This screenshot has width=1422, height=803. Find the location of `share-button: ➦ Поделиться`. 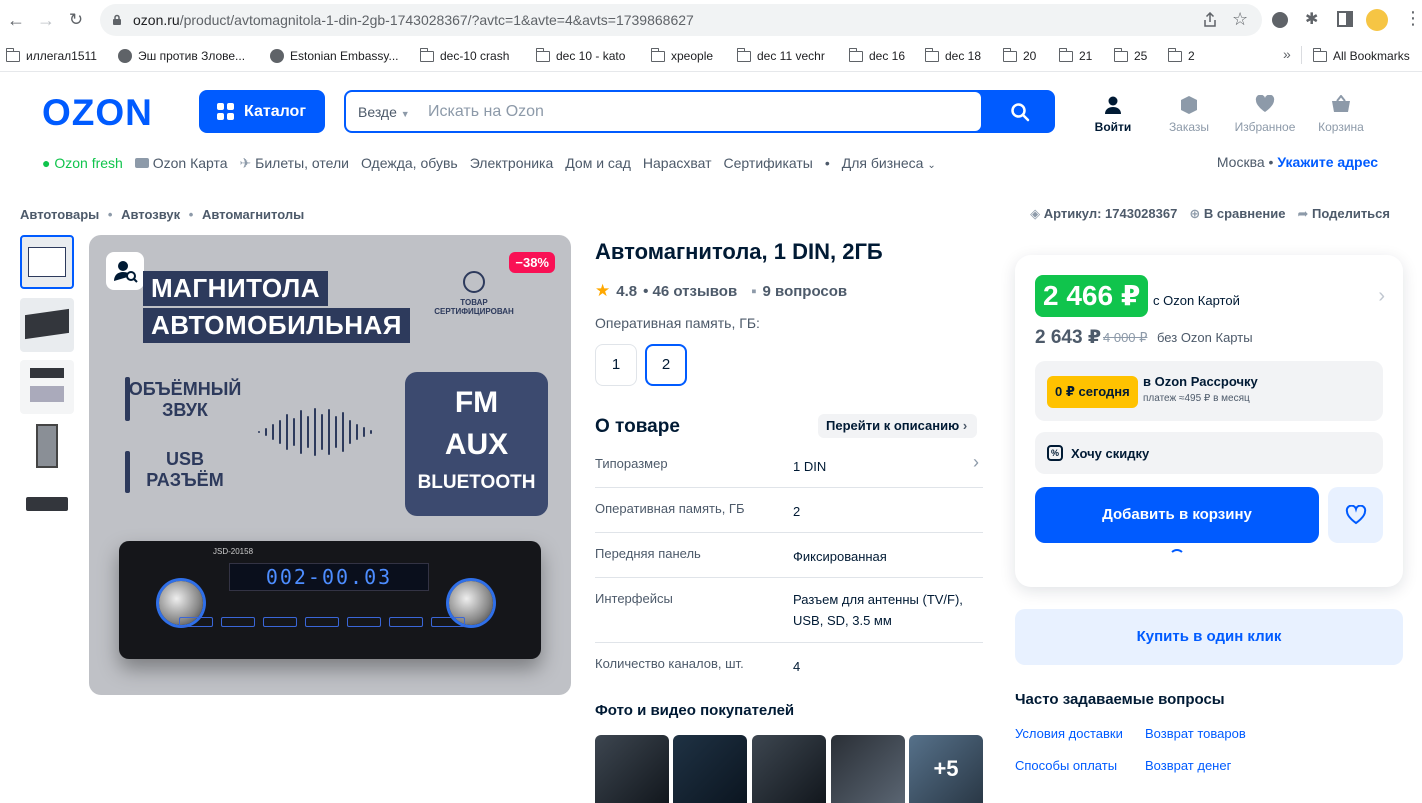

share-button: ➦ Поделиться is located at coordinates (1343, 214).